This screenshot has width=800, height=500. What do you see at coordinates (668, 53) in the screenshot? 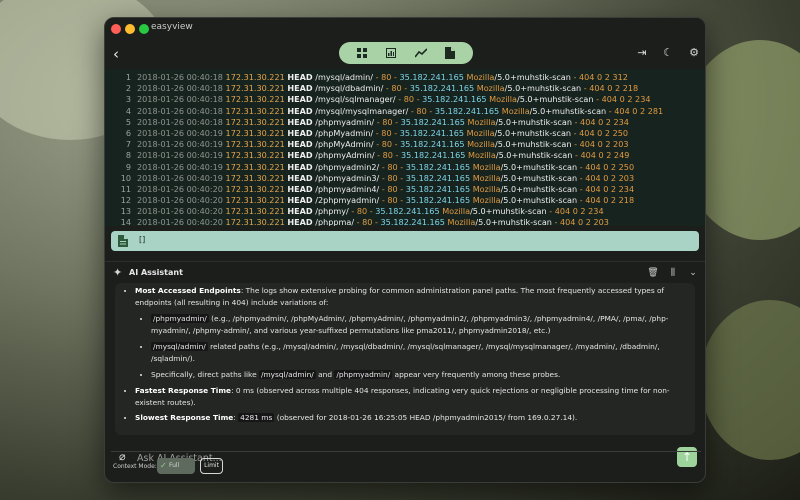
I see `dark-mode-toggle: ☾` at bounding box center [668, 53].